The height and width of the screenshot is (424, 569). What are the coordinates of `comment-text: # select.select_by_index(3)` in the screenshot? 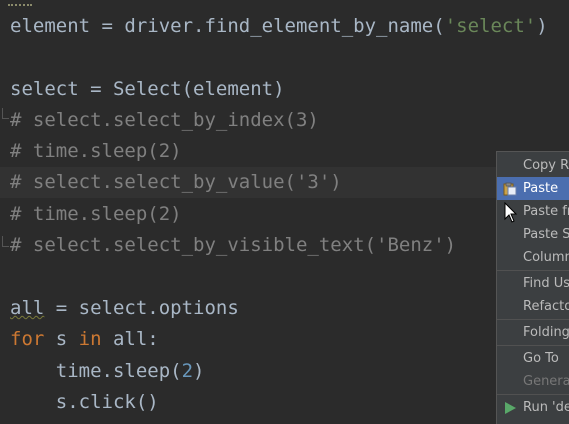 It's located at (164, 120).